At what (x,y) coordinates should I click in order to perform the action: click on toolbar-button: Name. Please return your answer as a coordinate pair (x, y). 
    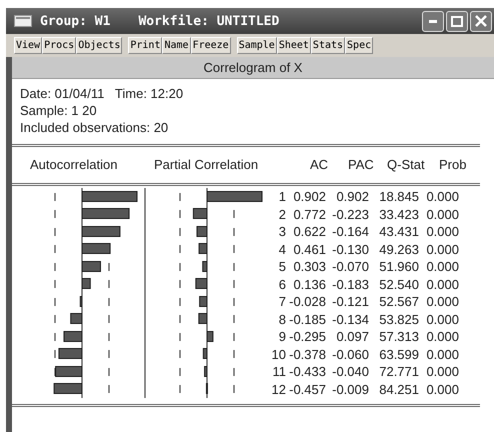
    Looking at the image, I should click on (176, 45).